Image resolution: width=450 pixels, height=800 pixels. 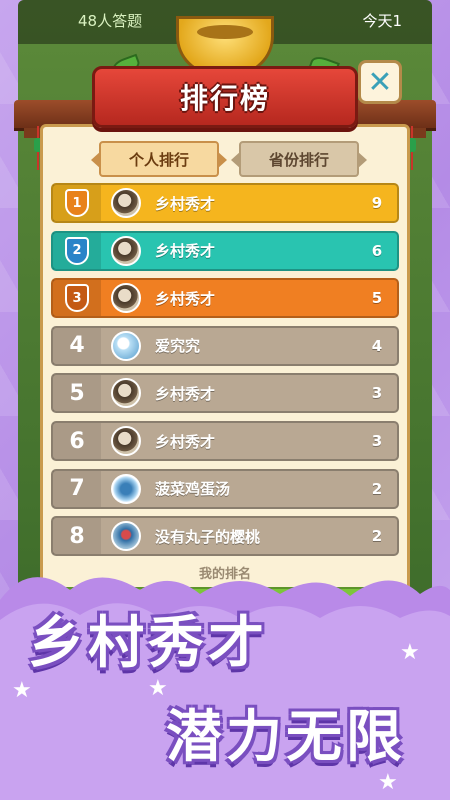 What do you see at coordinates (225, 250) in the screenshot?
I see `rank-row: 2 乡村秀才 6` at bounding box center [225, 250].